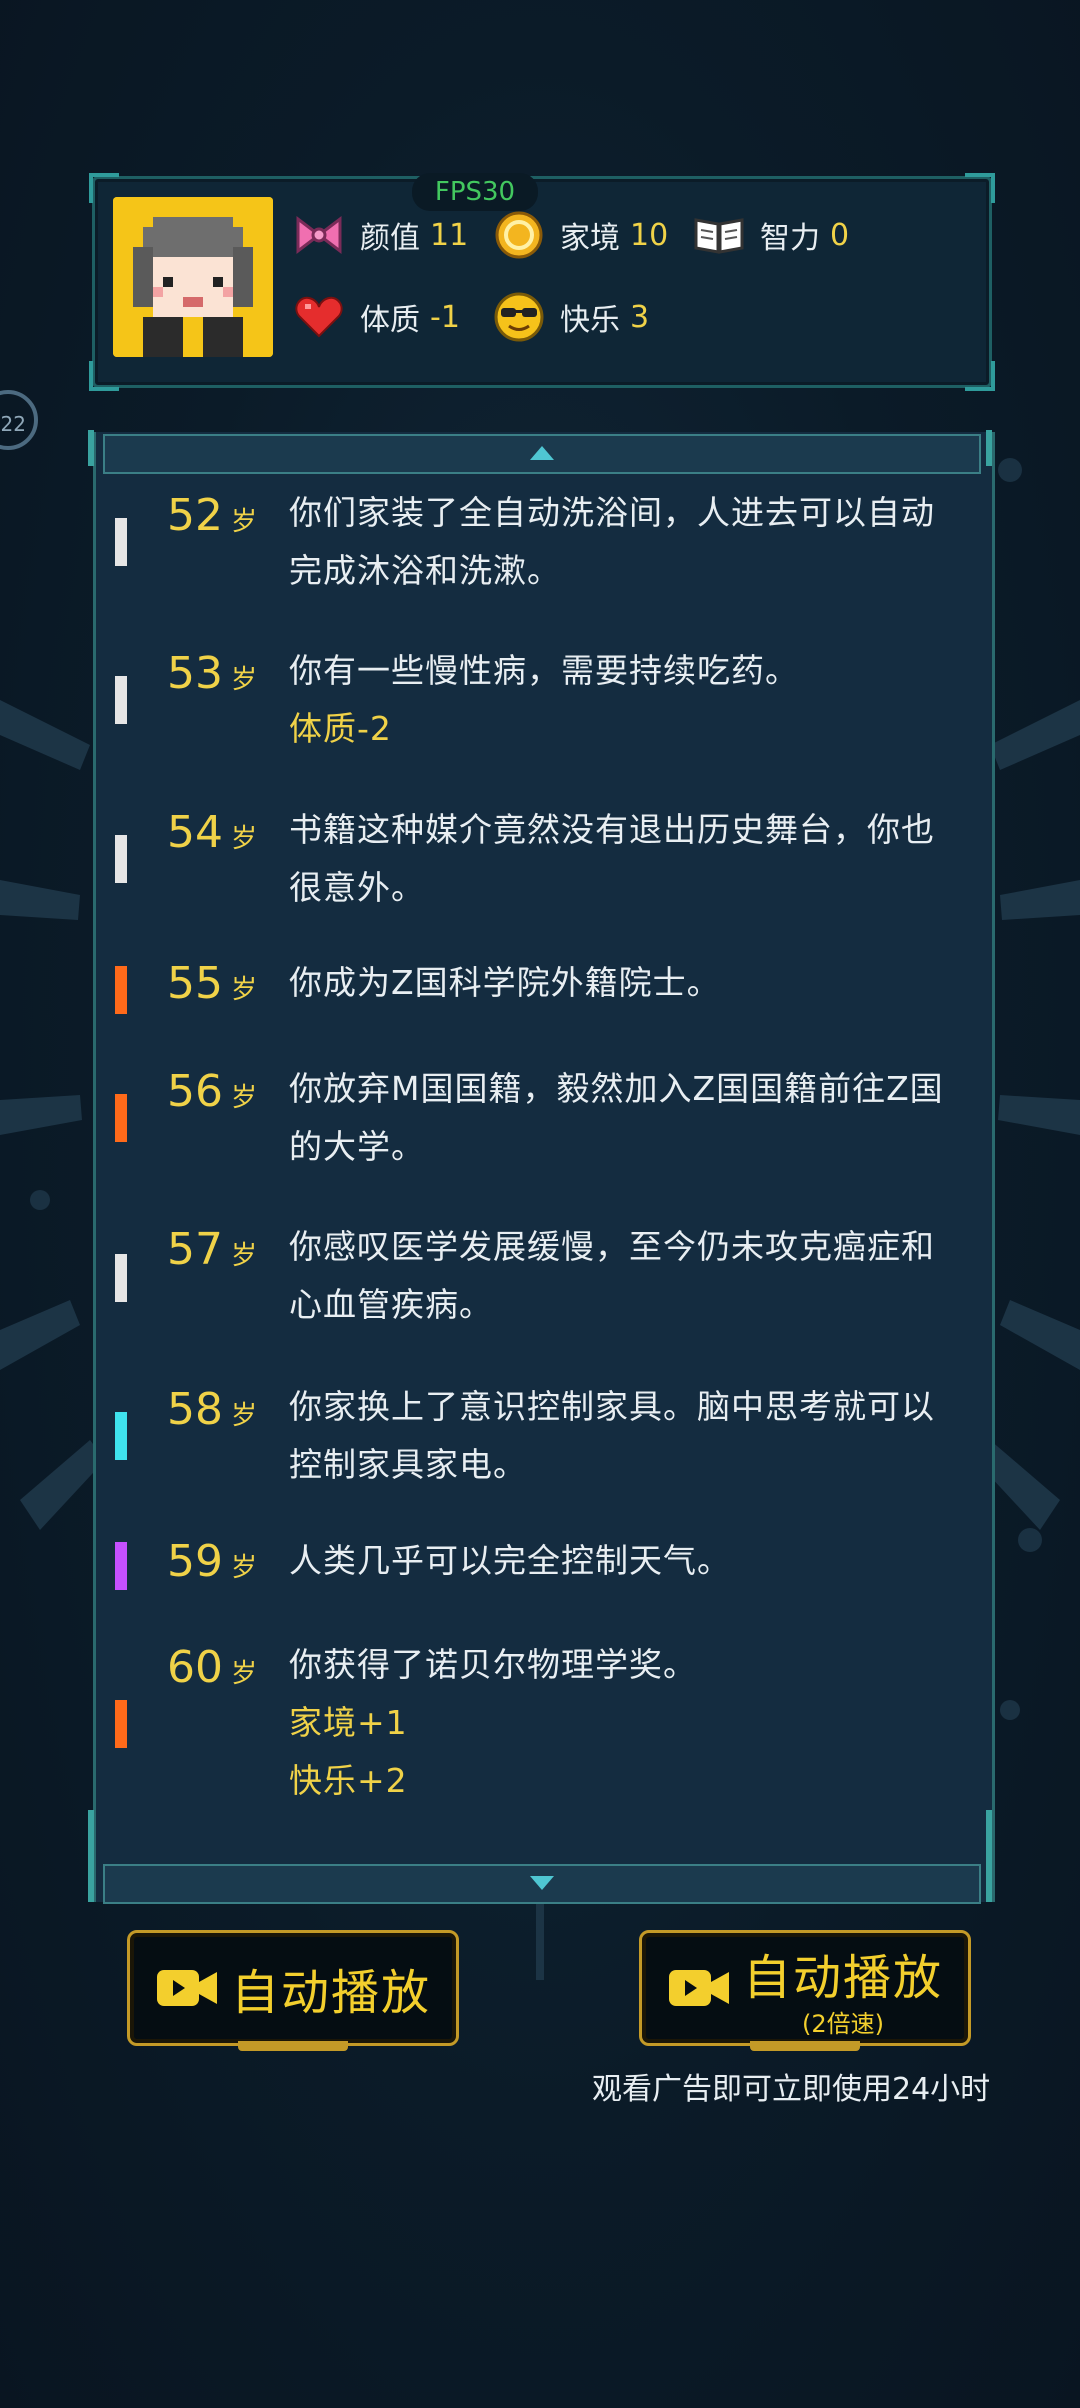  I want to click on effect-text: 家境+1, so click(348, 1722).